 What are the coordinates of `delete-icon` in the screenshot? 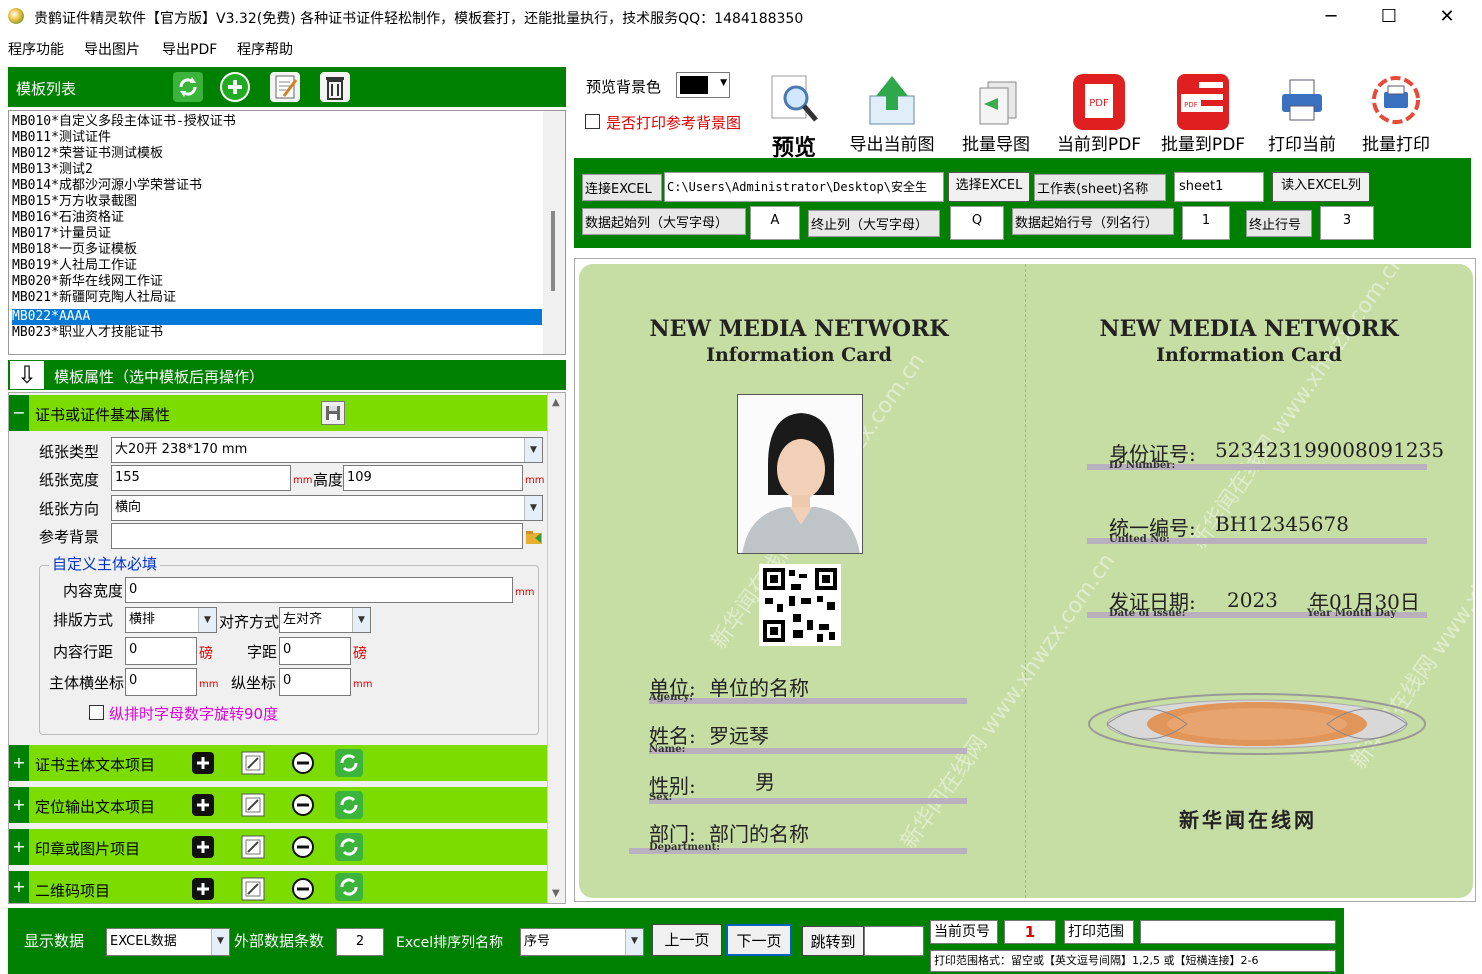 It's located at (335, 87).